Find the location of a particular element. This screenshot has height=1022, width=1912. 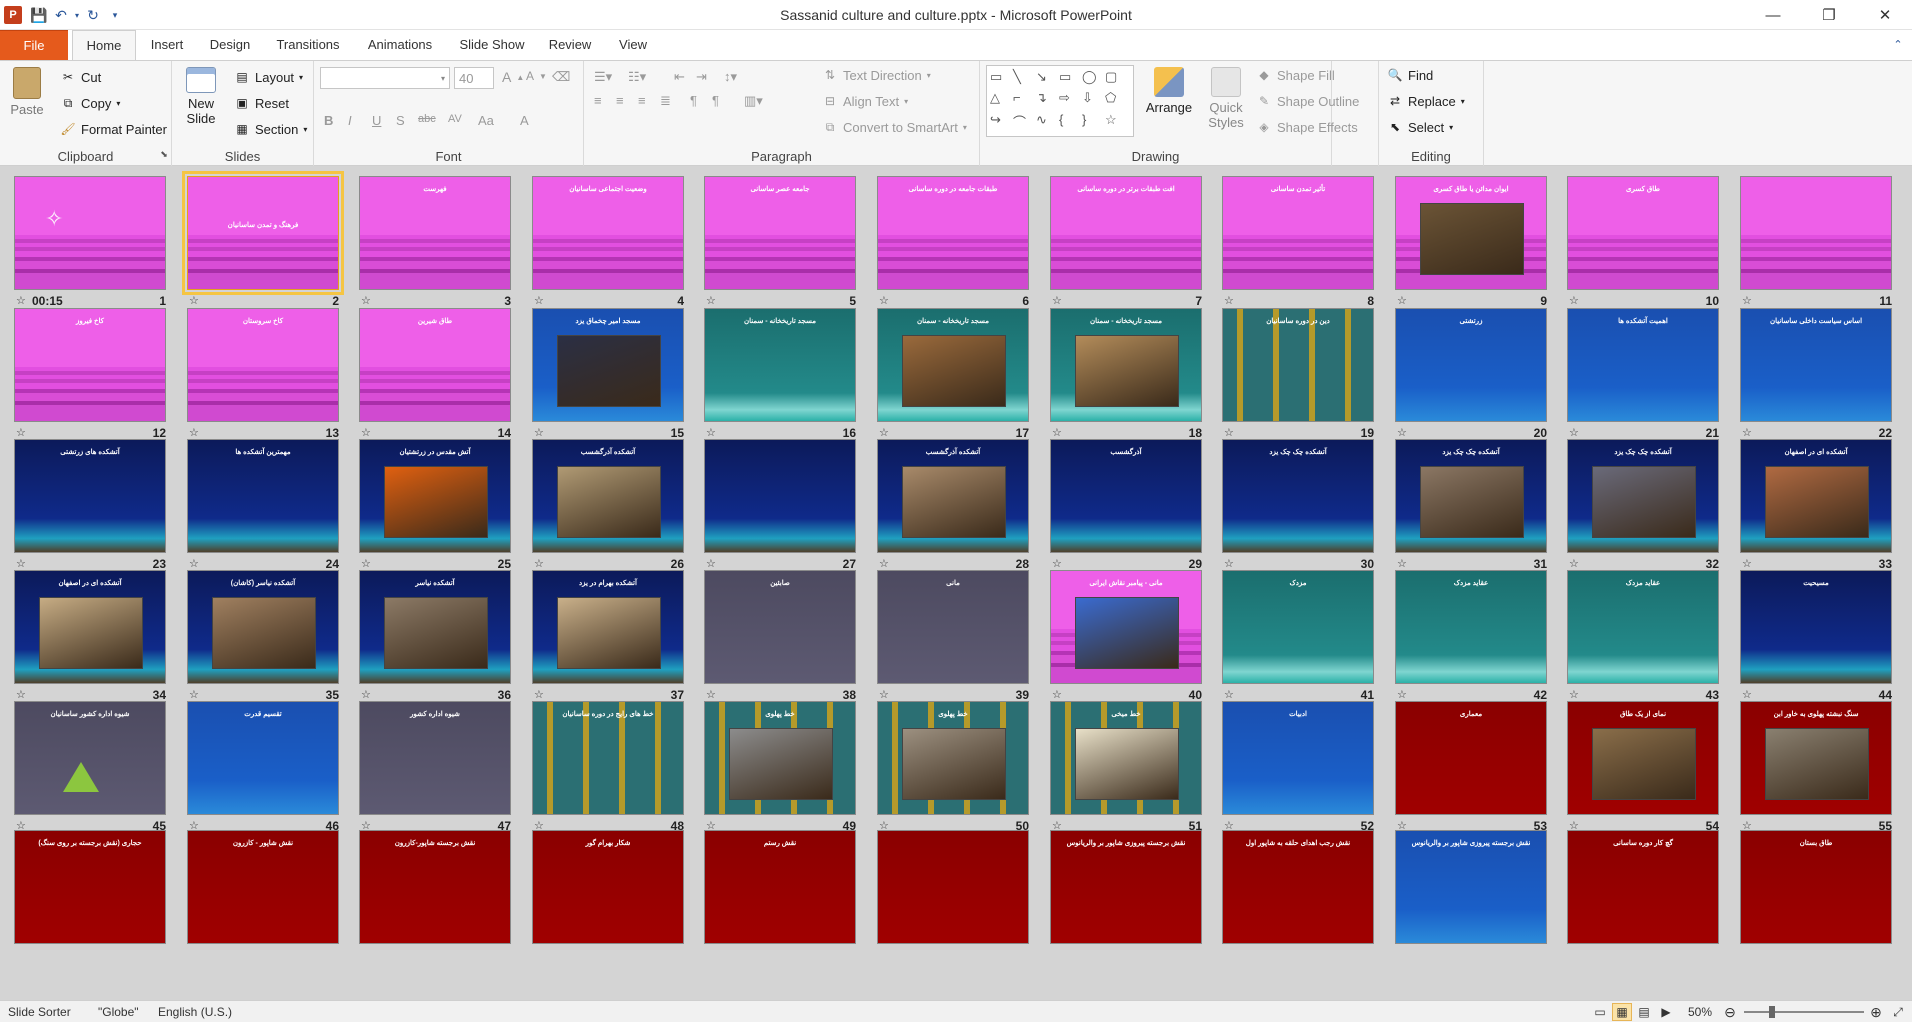

slide-thumbnail: سنگ نبشته پهلوی به خاور ابن is located at coordinates (1816, 758).